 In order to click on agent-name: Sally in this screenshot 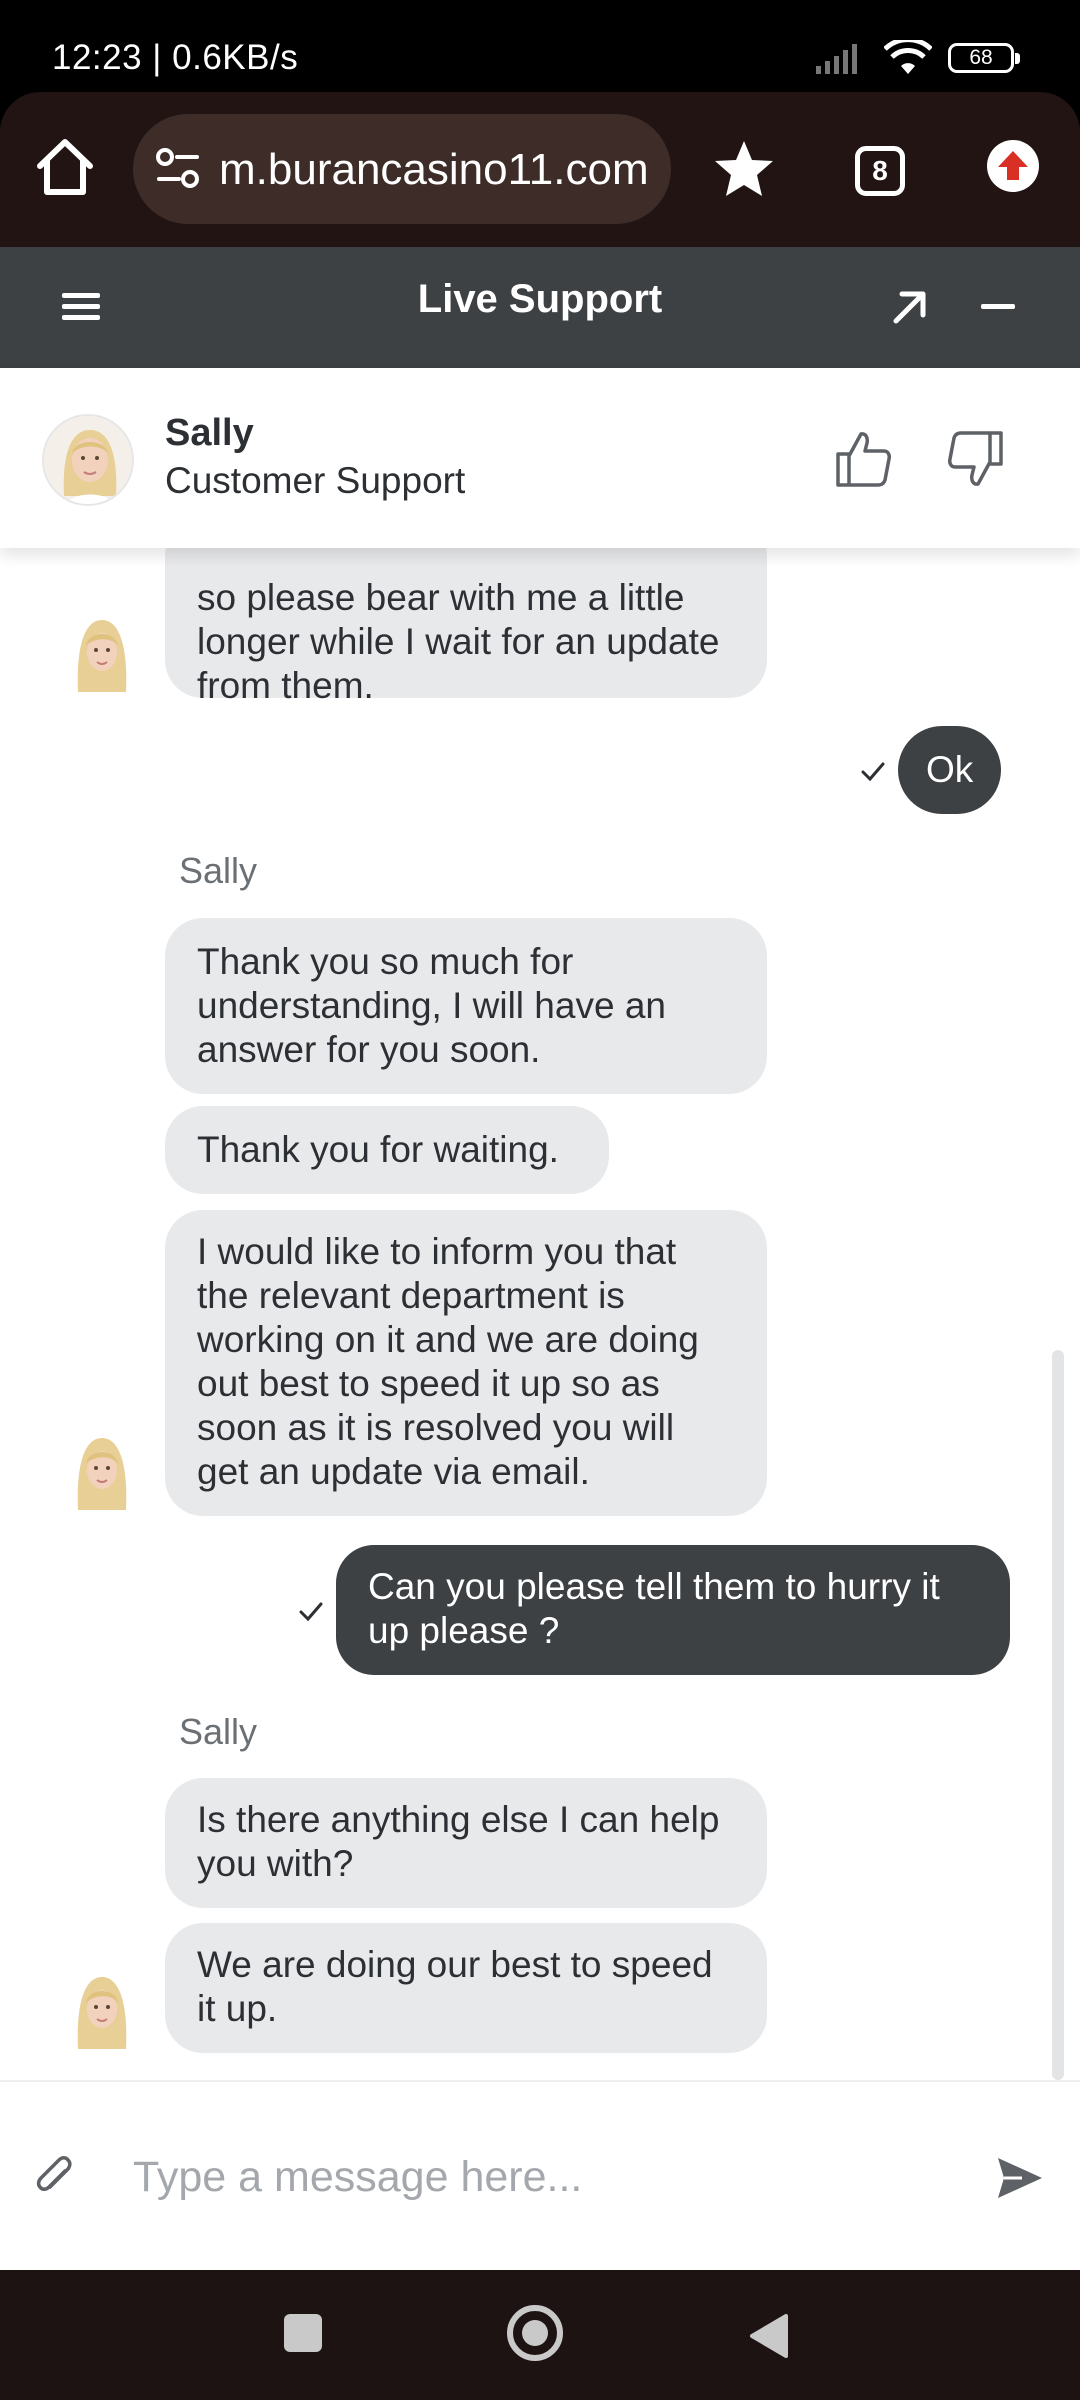, I will do `click(209, 433)`.